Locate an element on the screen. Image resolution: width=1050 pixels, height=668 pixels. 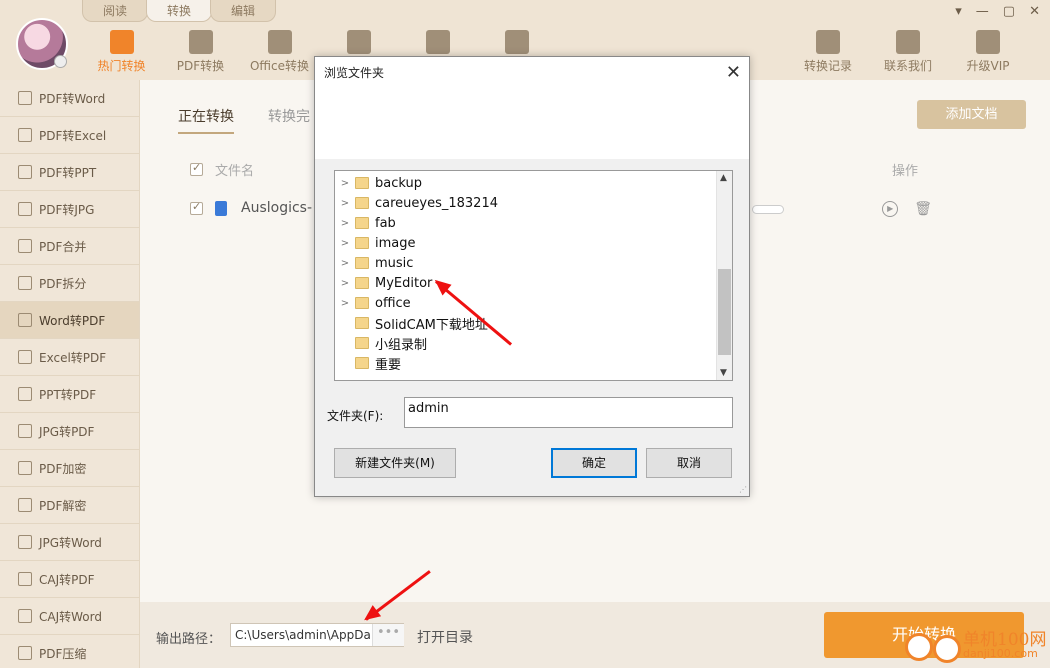
sidebar-item-pdf-split: PDF拆分 is located at coordinates (69, 283).